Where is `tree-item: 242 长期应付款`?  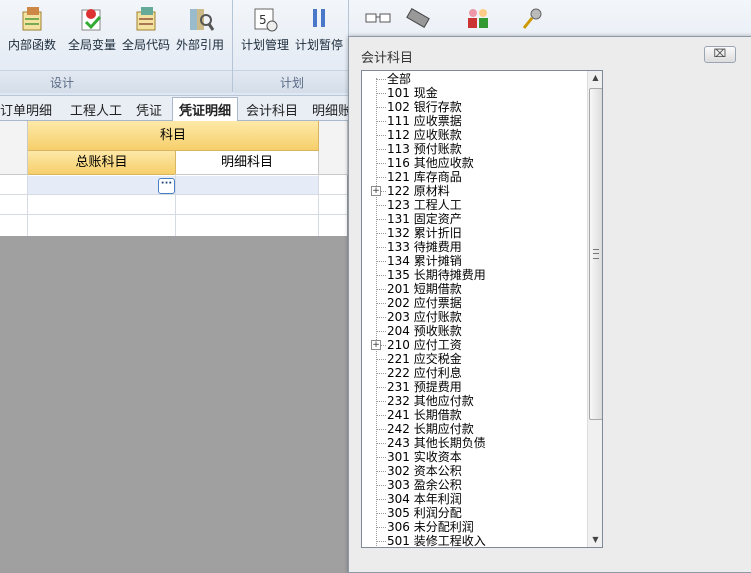
tree-item: 242 长期应付款 is located at coordinates (474, 429).